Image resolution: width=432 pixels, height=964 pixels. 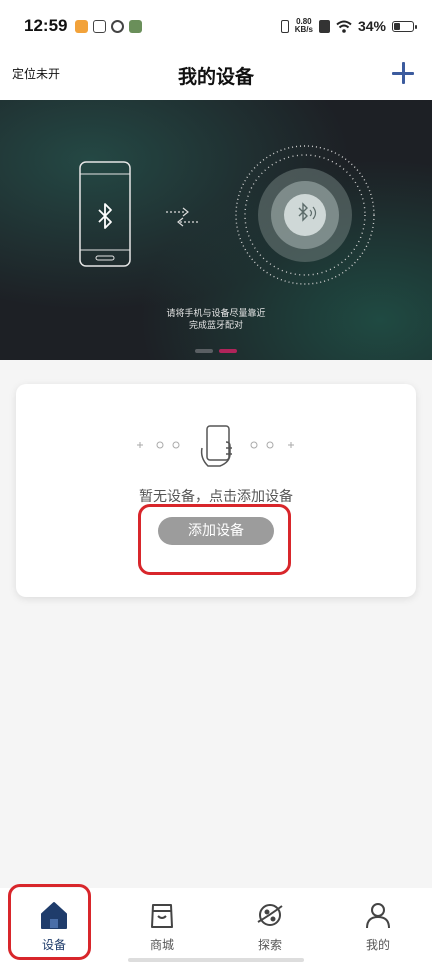 What do you see at coordinates (403, 73) in the screenshot?
I see `add-device-plus-icon` at bounding box center [403, 73].